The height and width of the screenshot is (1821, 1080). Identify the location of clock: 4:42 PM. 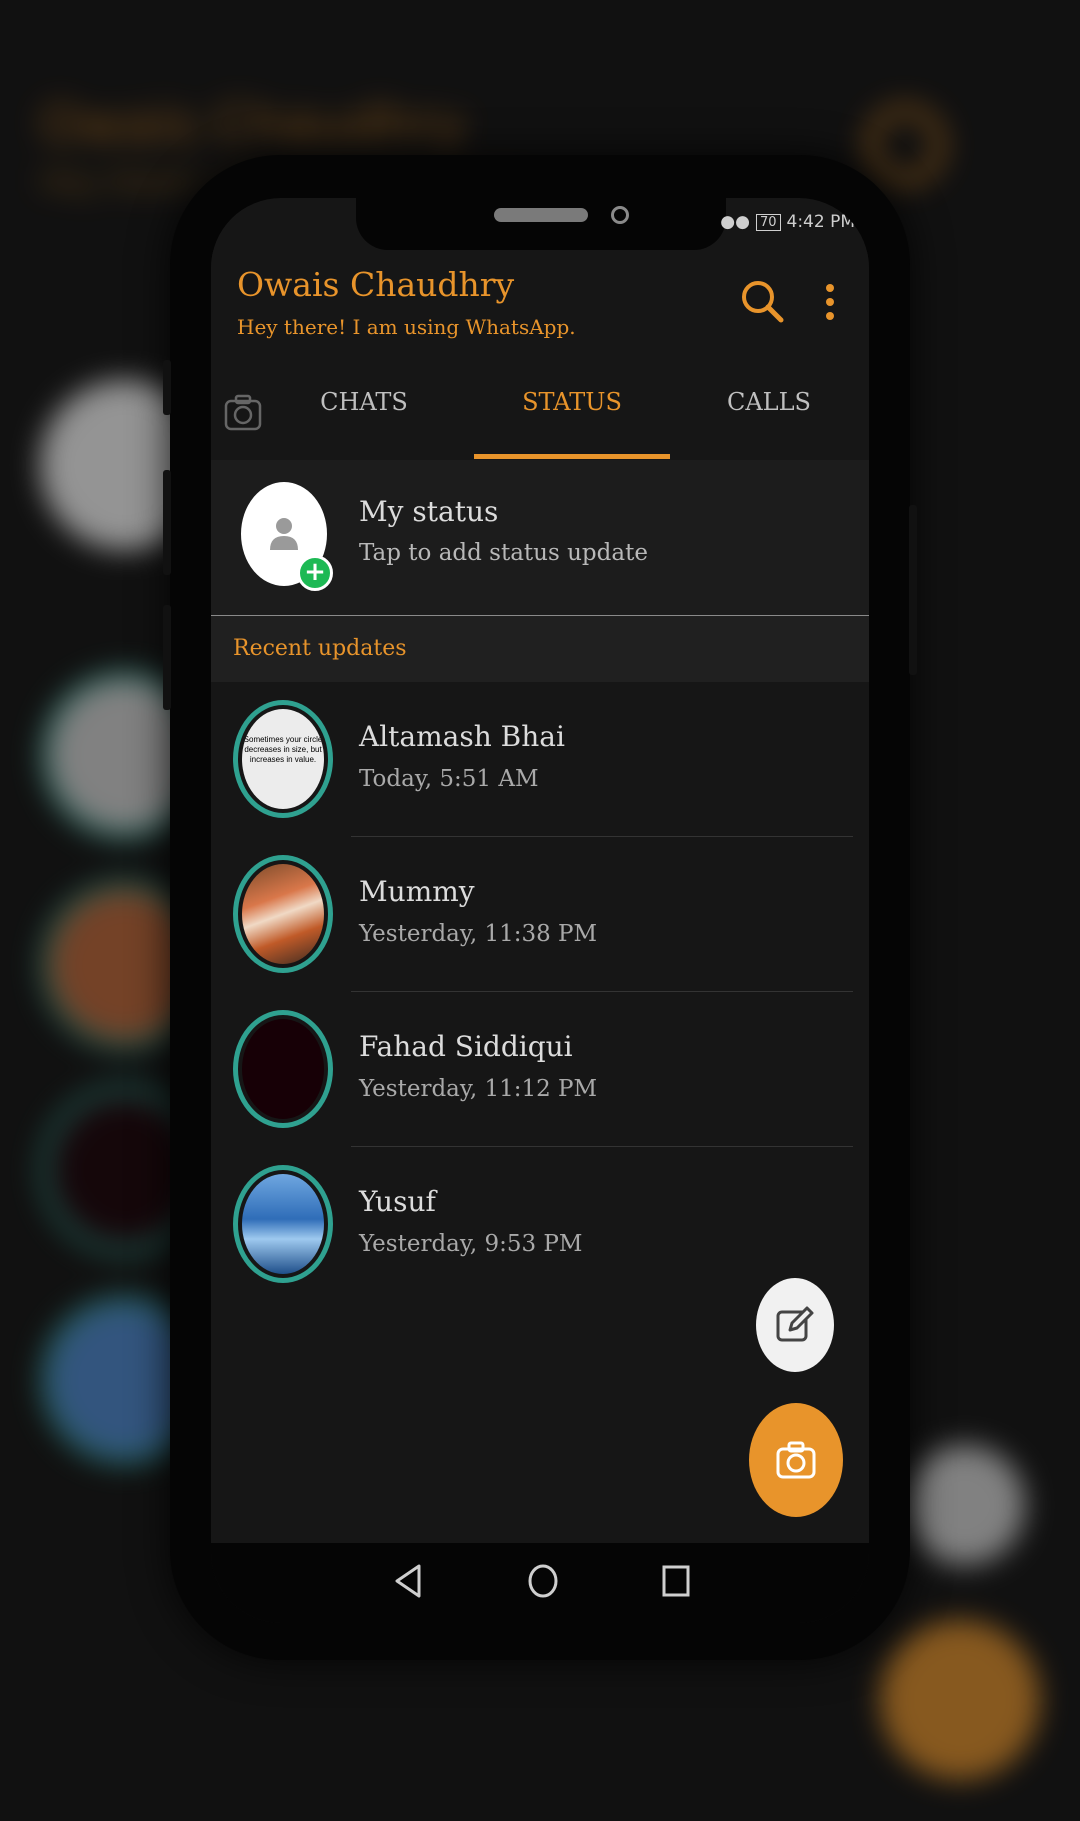
(821, 222).